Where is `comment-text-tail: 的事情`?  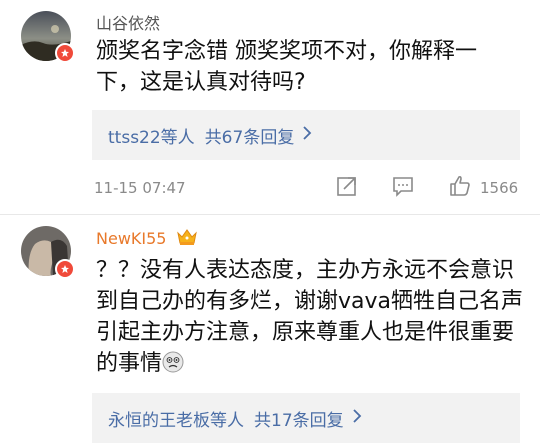 comment-text-tail: 的事情 is located at coordinates (129, 363).